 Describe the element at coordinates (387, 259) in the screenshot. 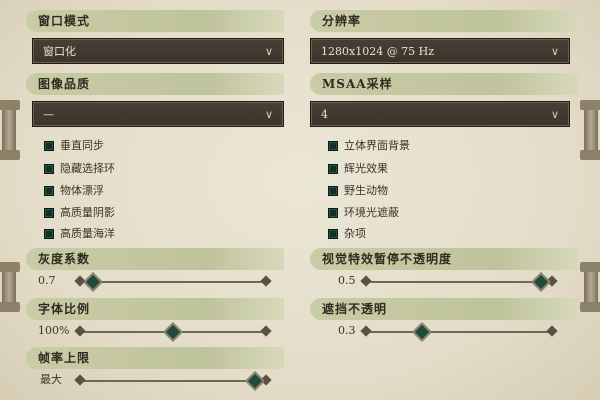

I see `vfx-pause-opacity-label: 视觉特效暂停不透明度` at that location.